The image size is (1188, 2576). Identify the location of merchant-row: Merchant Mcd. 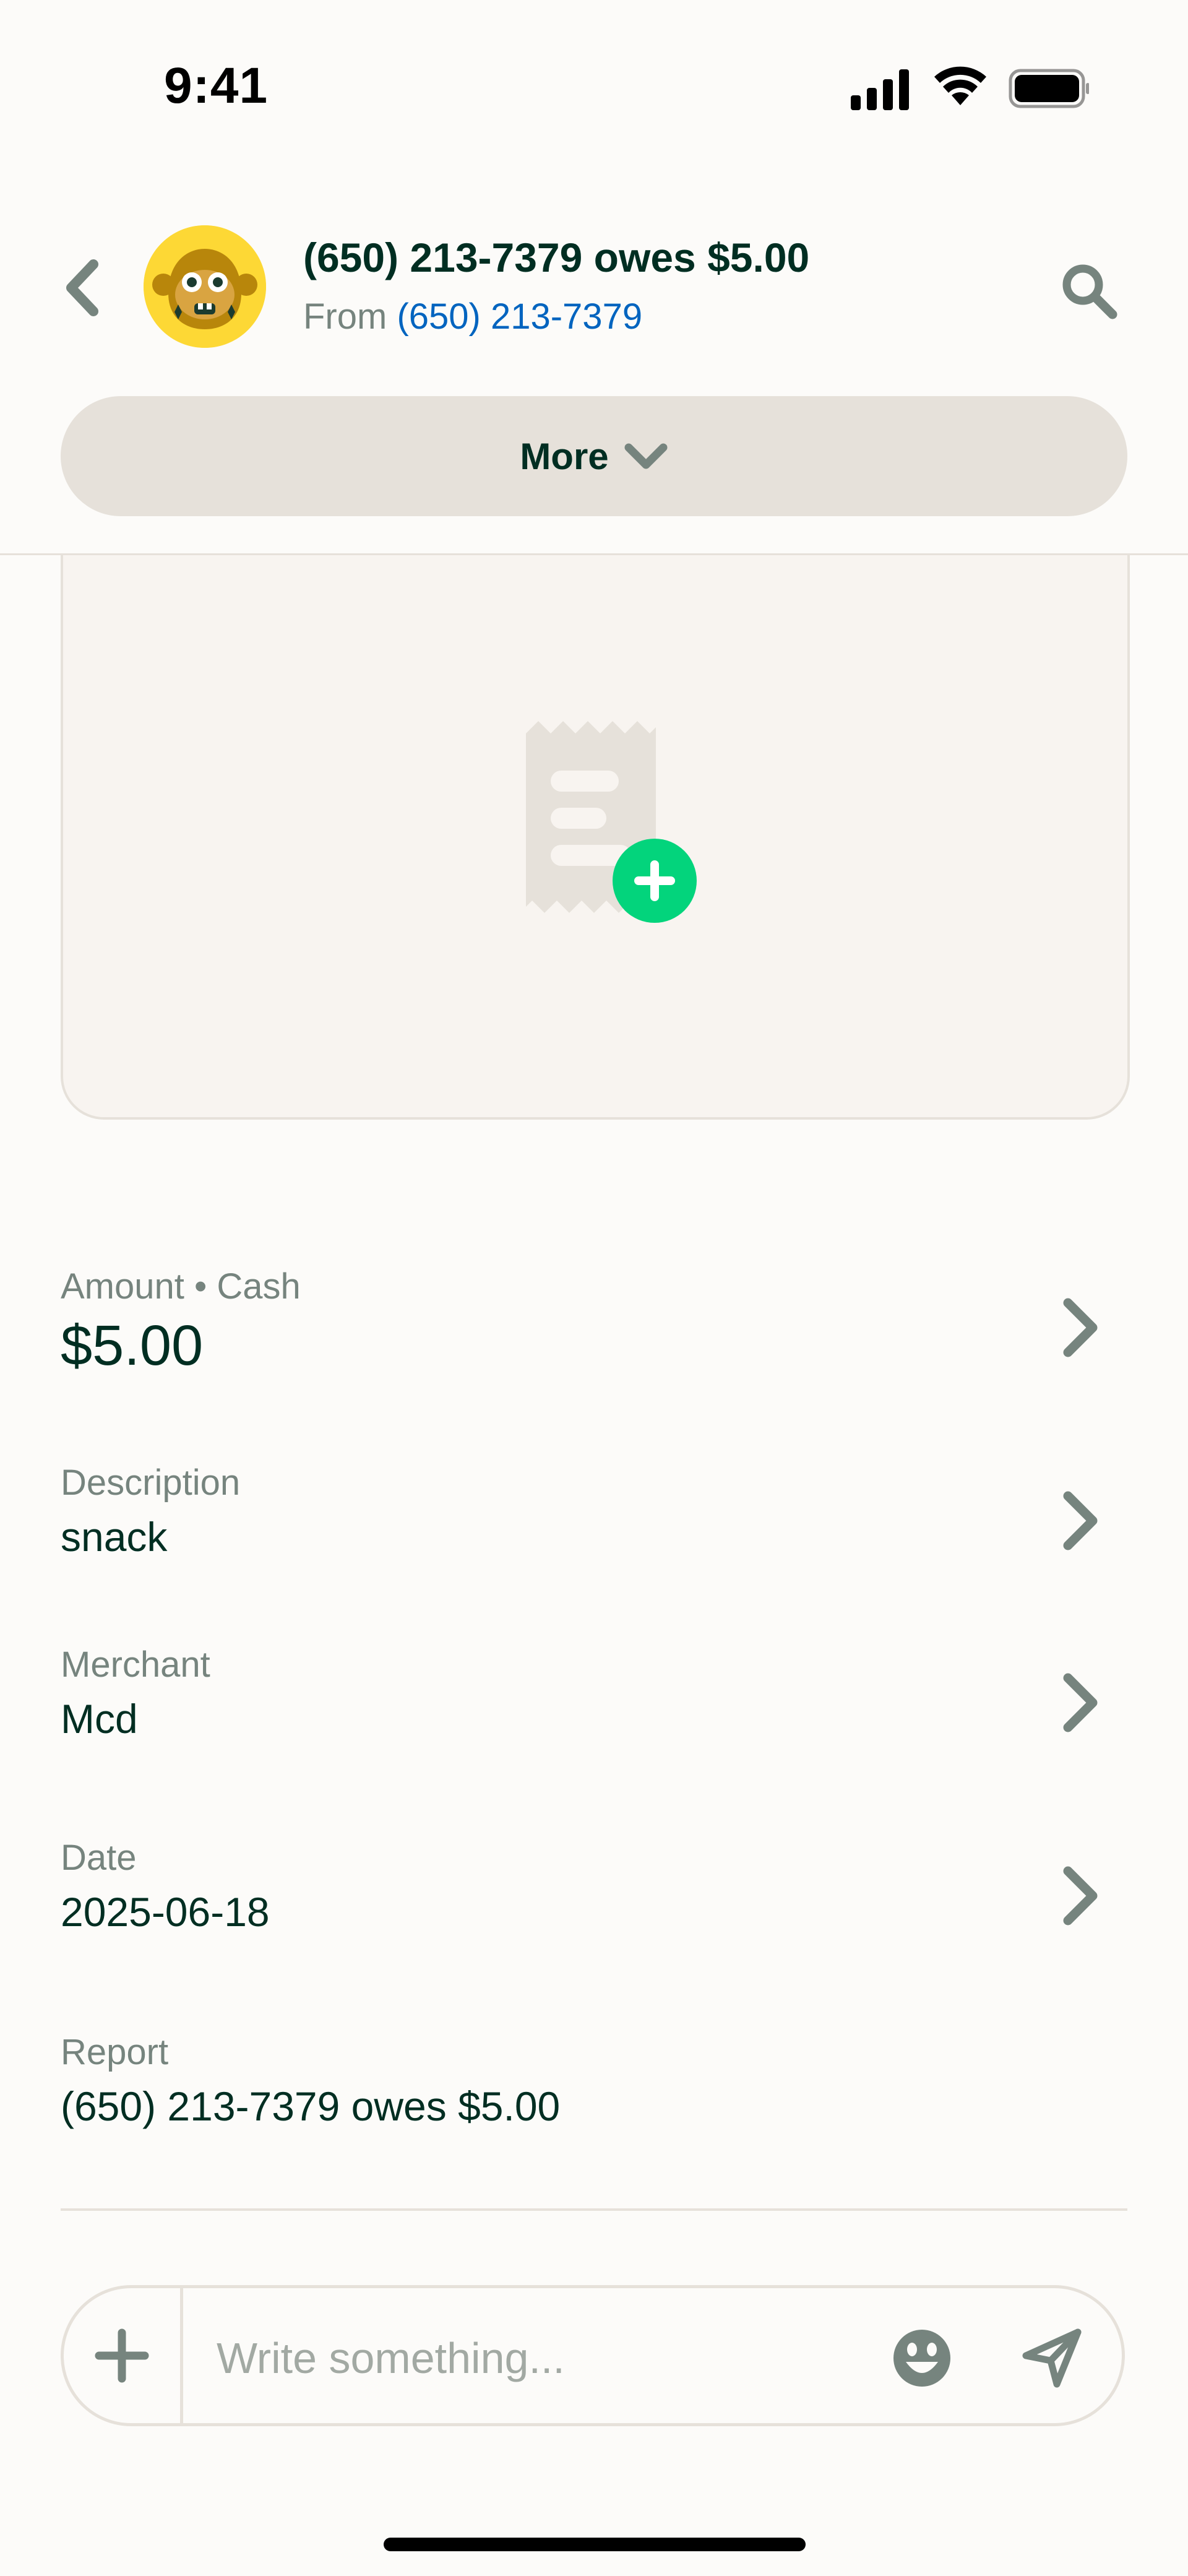
(594, 1702).